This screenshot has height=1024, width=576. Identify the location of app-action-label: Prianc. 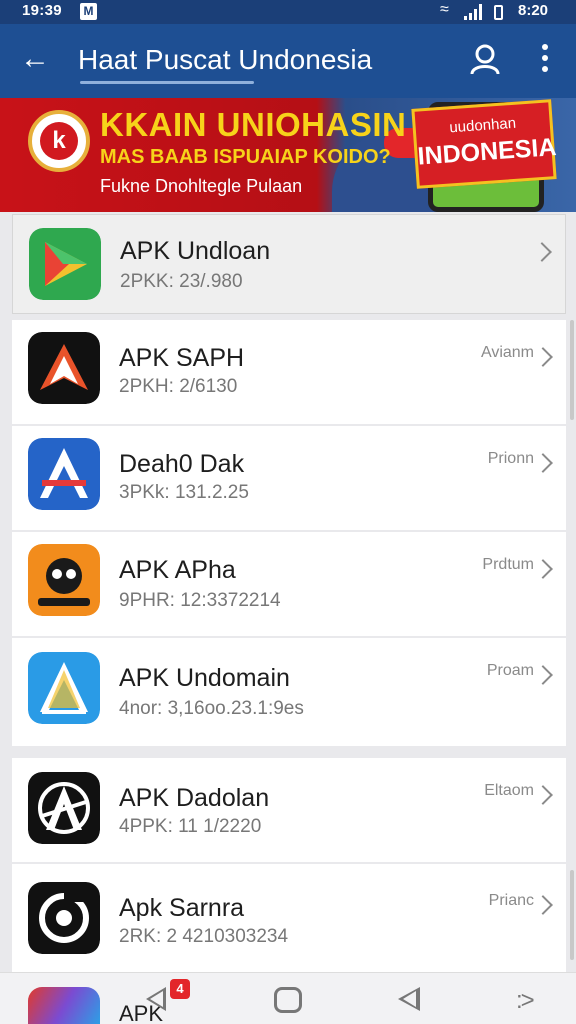
(511, 901).